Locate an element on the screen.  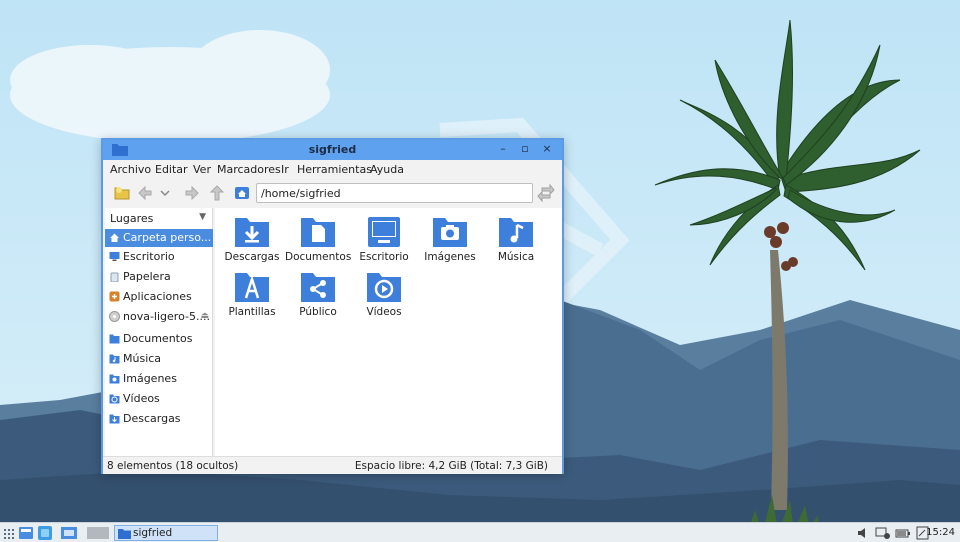
sidebar-item-label: Imágenes is located at coordinates (150, 378).